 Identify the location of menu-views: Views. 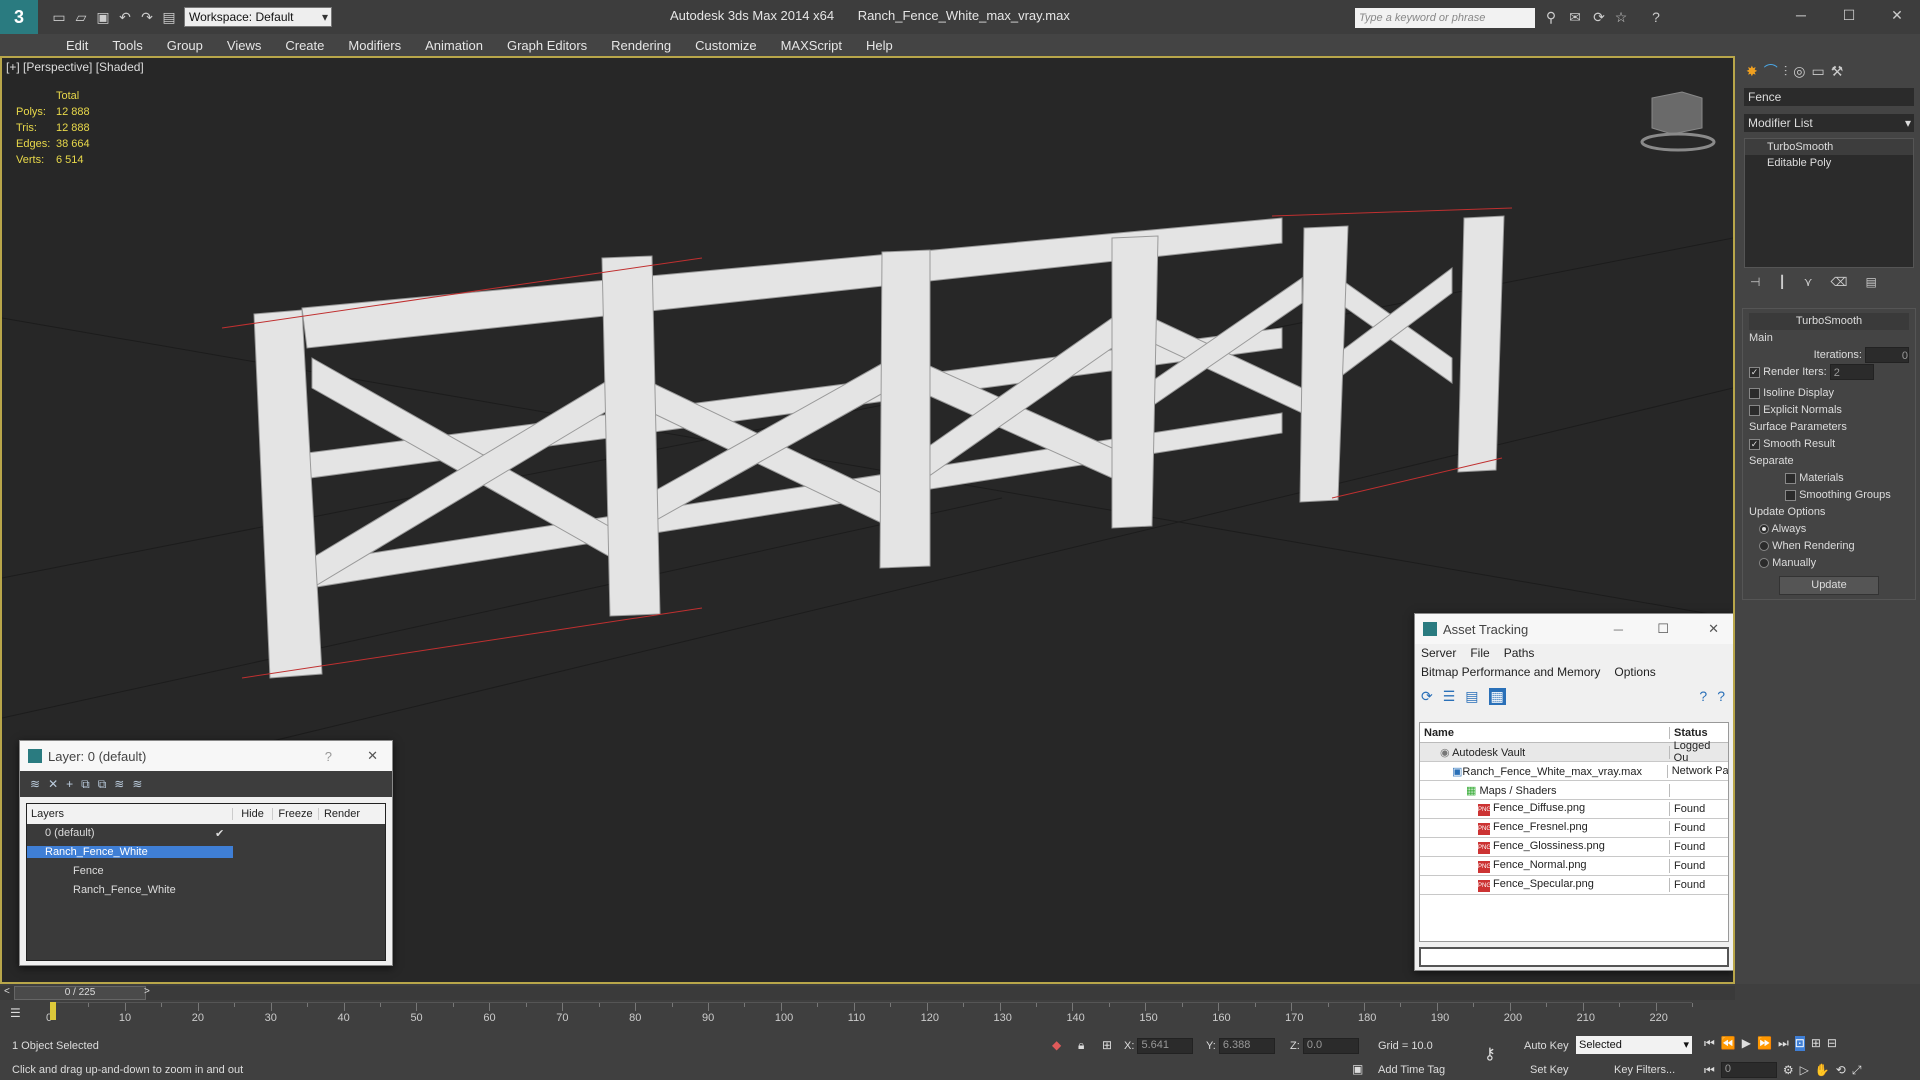
(244, 45).